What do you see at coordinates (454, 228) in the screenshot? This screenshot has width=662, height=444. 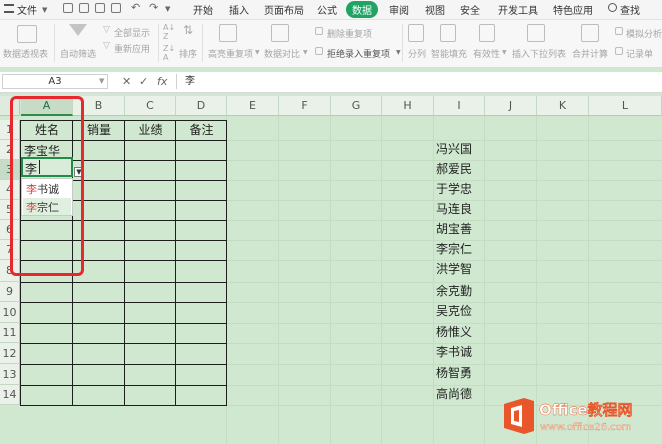 I see `name-list-item: 胡宝善` at bounding box center [454, 228].